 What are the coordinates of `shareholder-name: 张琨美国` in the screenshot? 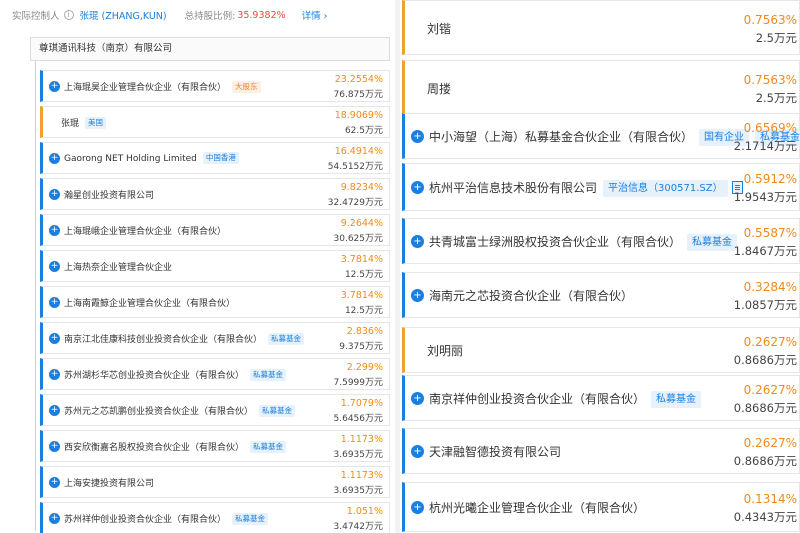 It's located at (83, 122).